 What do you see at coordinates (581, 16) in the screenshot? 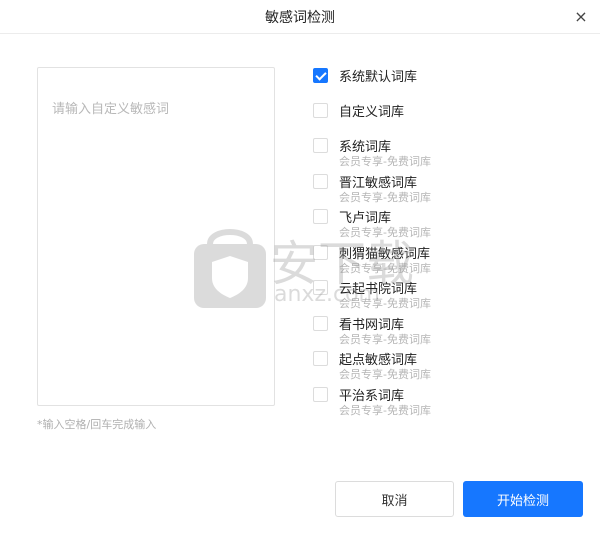
I see `close-icon: ×` at bounding box center [581, 16].